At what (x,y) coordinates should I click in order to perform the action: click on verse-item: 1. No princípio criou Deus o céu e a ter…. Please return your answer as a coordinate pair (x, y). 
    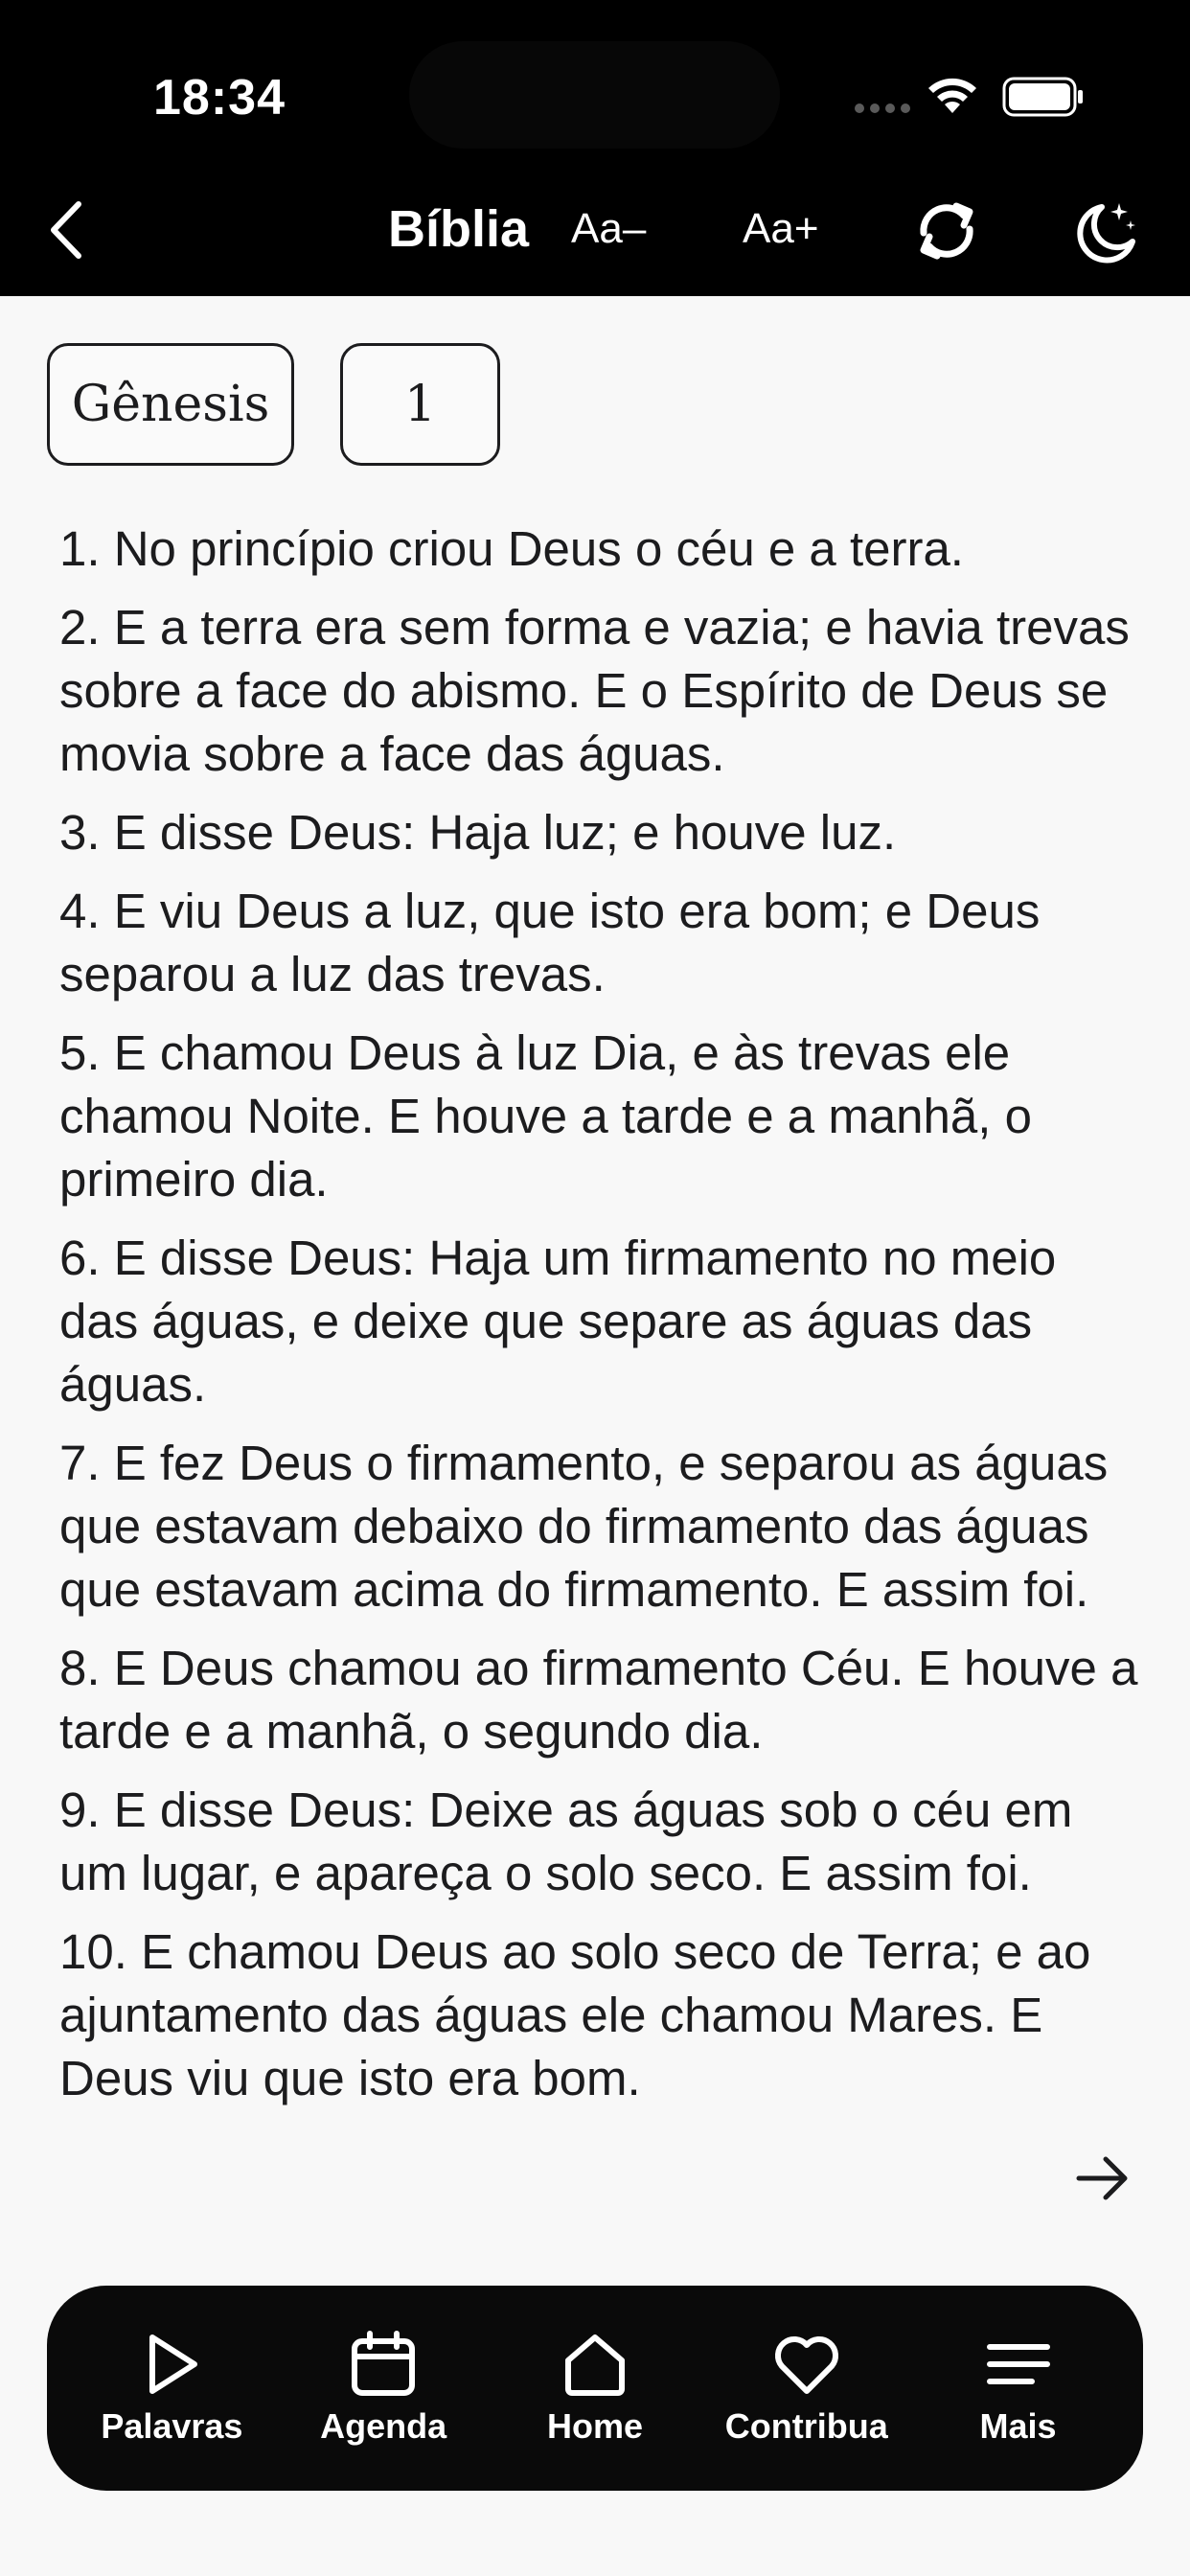
    Looking at the image, I should click on (512, 548).